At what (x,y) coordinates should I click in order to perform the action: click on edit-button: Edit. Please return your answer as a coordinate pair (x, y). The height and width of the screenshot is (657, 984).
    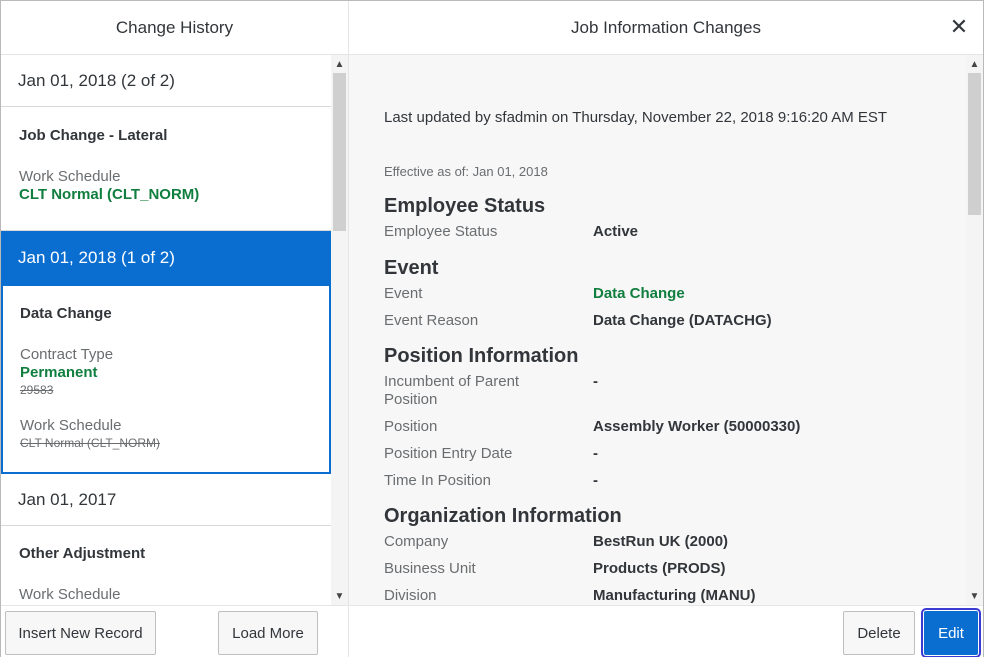
    Looking at the image, I should click on (951, 632).